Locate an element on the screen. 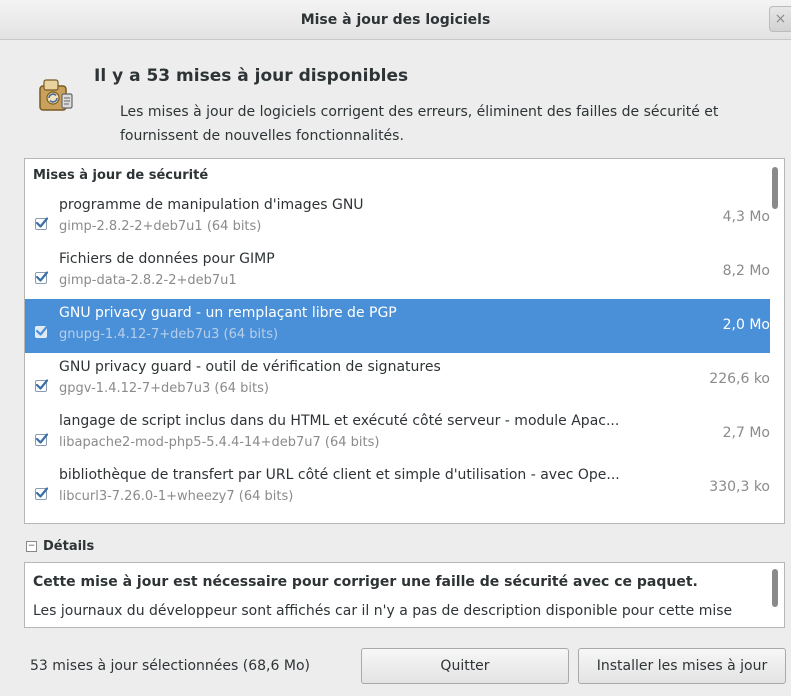  updates-scrollbar is located at coordinates (777, 341).